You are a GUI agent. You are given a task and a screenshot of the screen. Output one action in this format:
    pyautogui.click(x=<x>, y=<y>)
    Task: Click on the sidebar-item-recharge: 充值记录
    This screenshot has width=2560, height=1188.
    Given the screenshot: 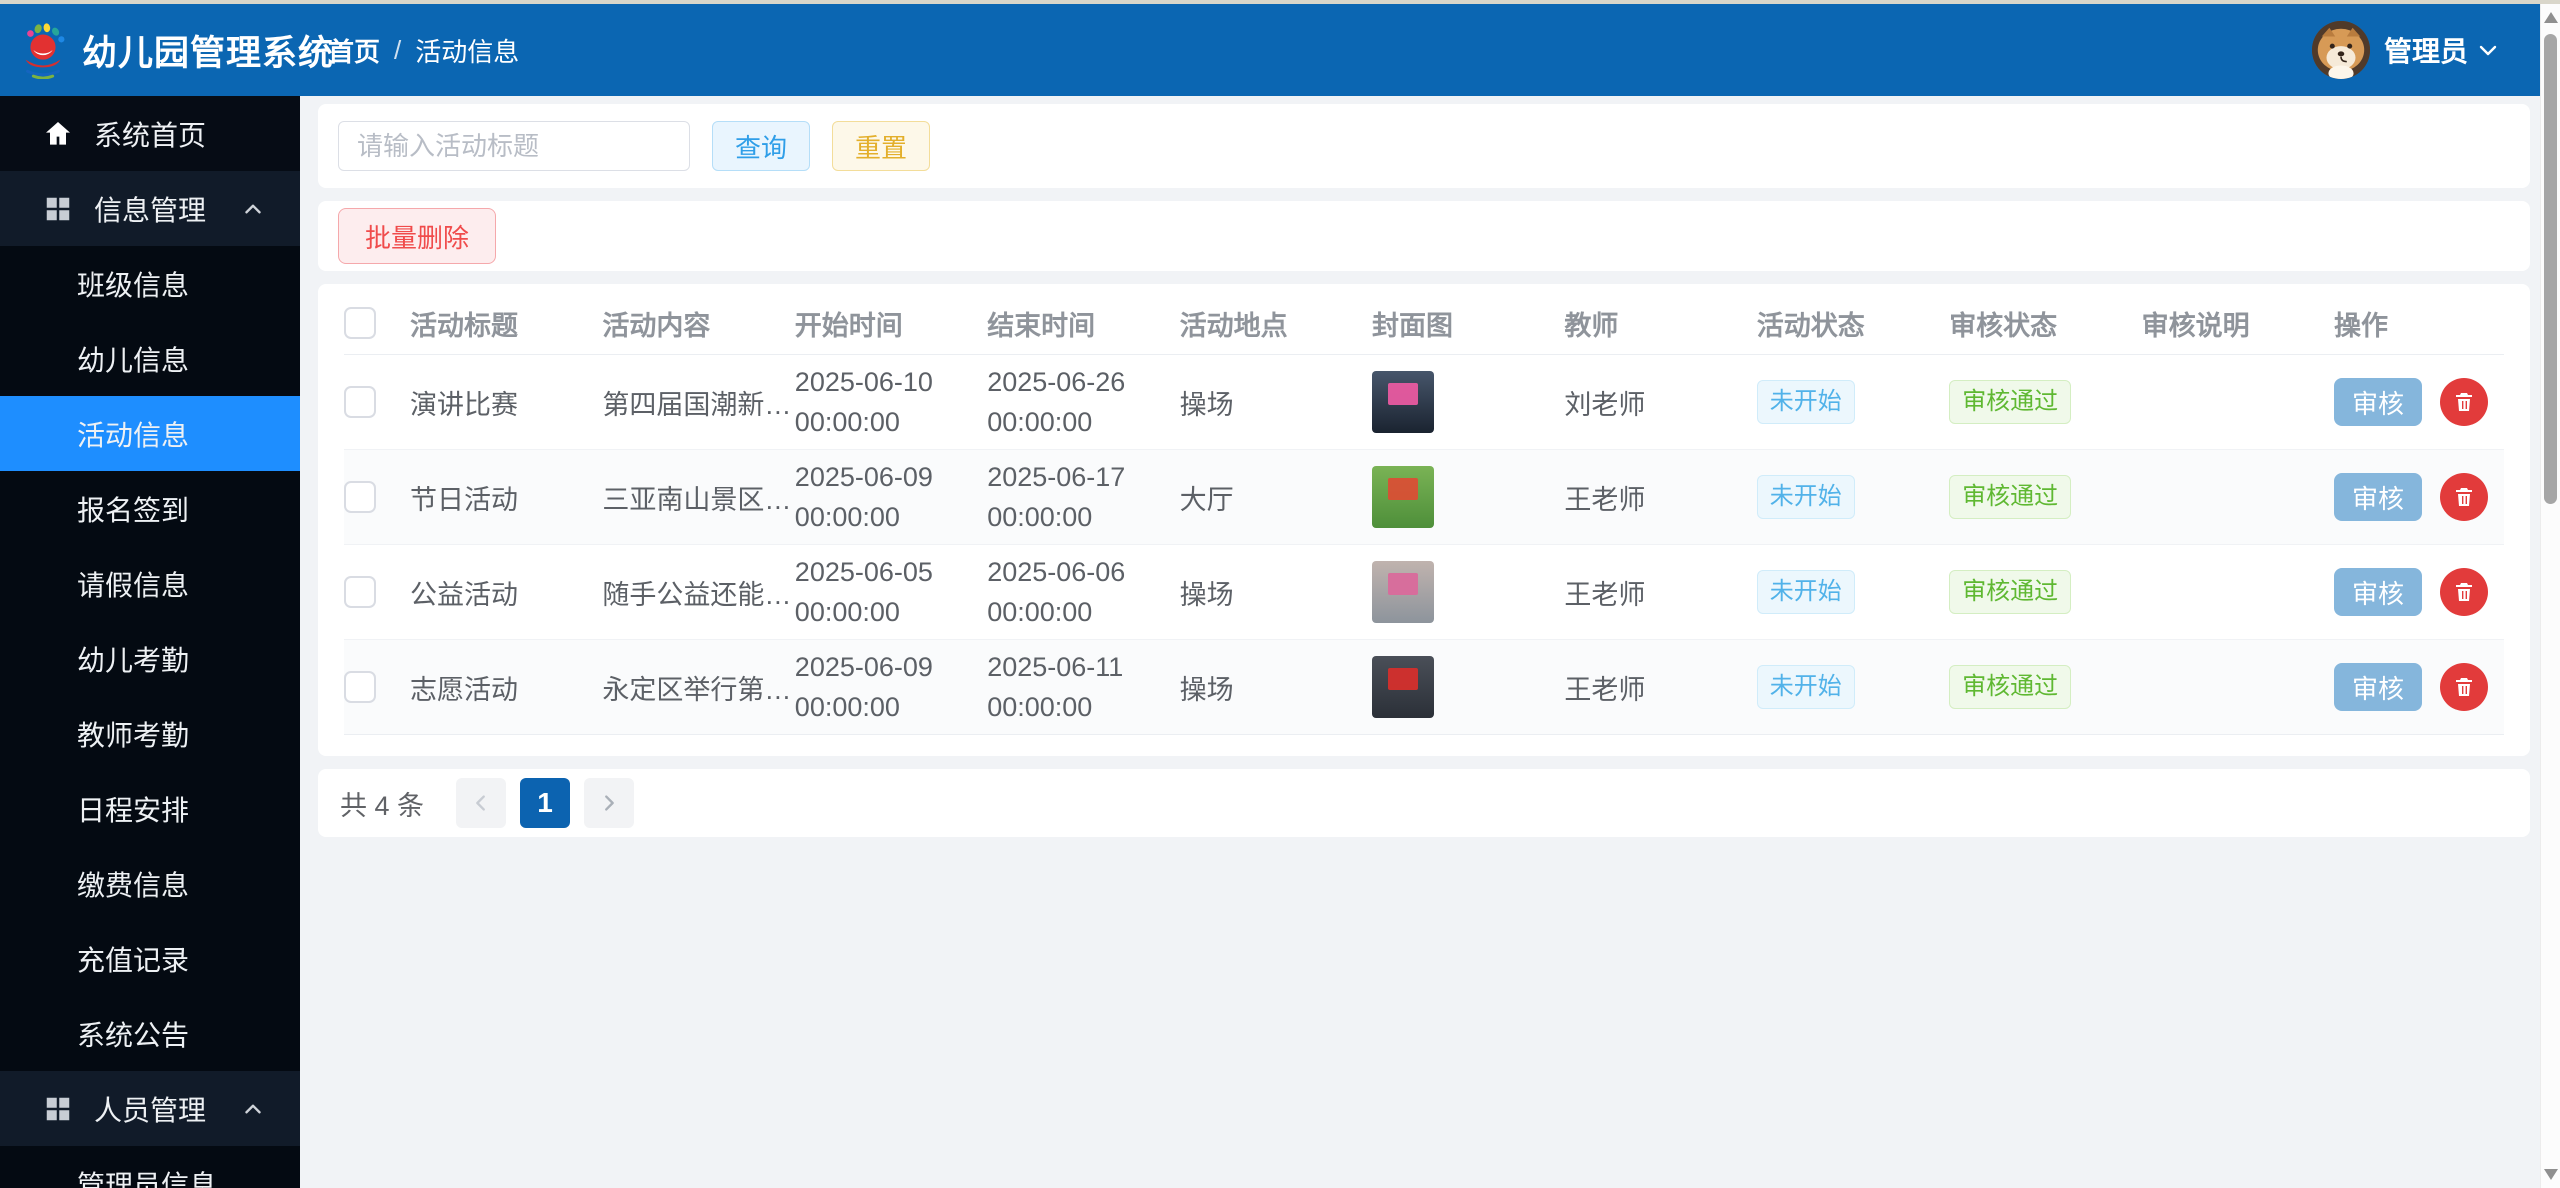 What is the action you would take?
    pyautogui.click(x=150, y=958)
    